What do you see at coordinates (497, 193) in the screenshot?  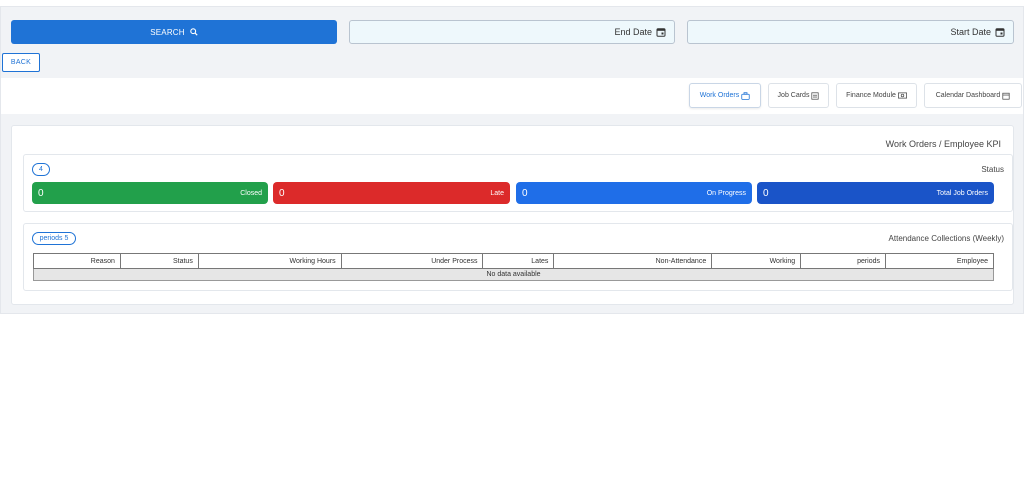 I see `kpi-label: Late` at bounding box center [497, 193].